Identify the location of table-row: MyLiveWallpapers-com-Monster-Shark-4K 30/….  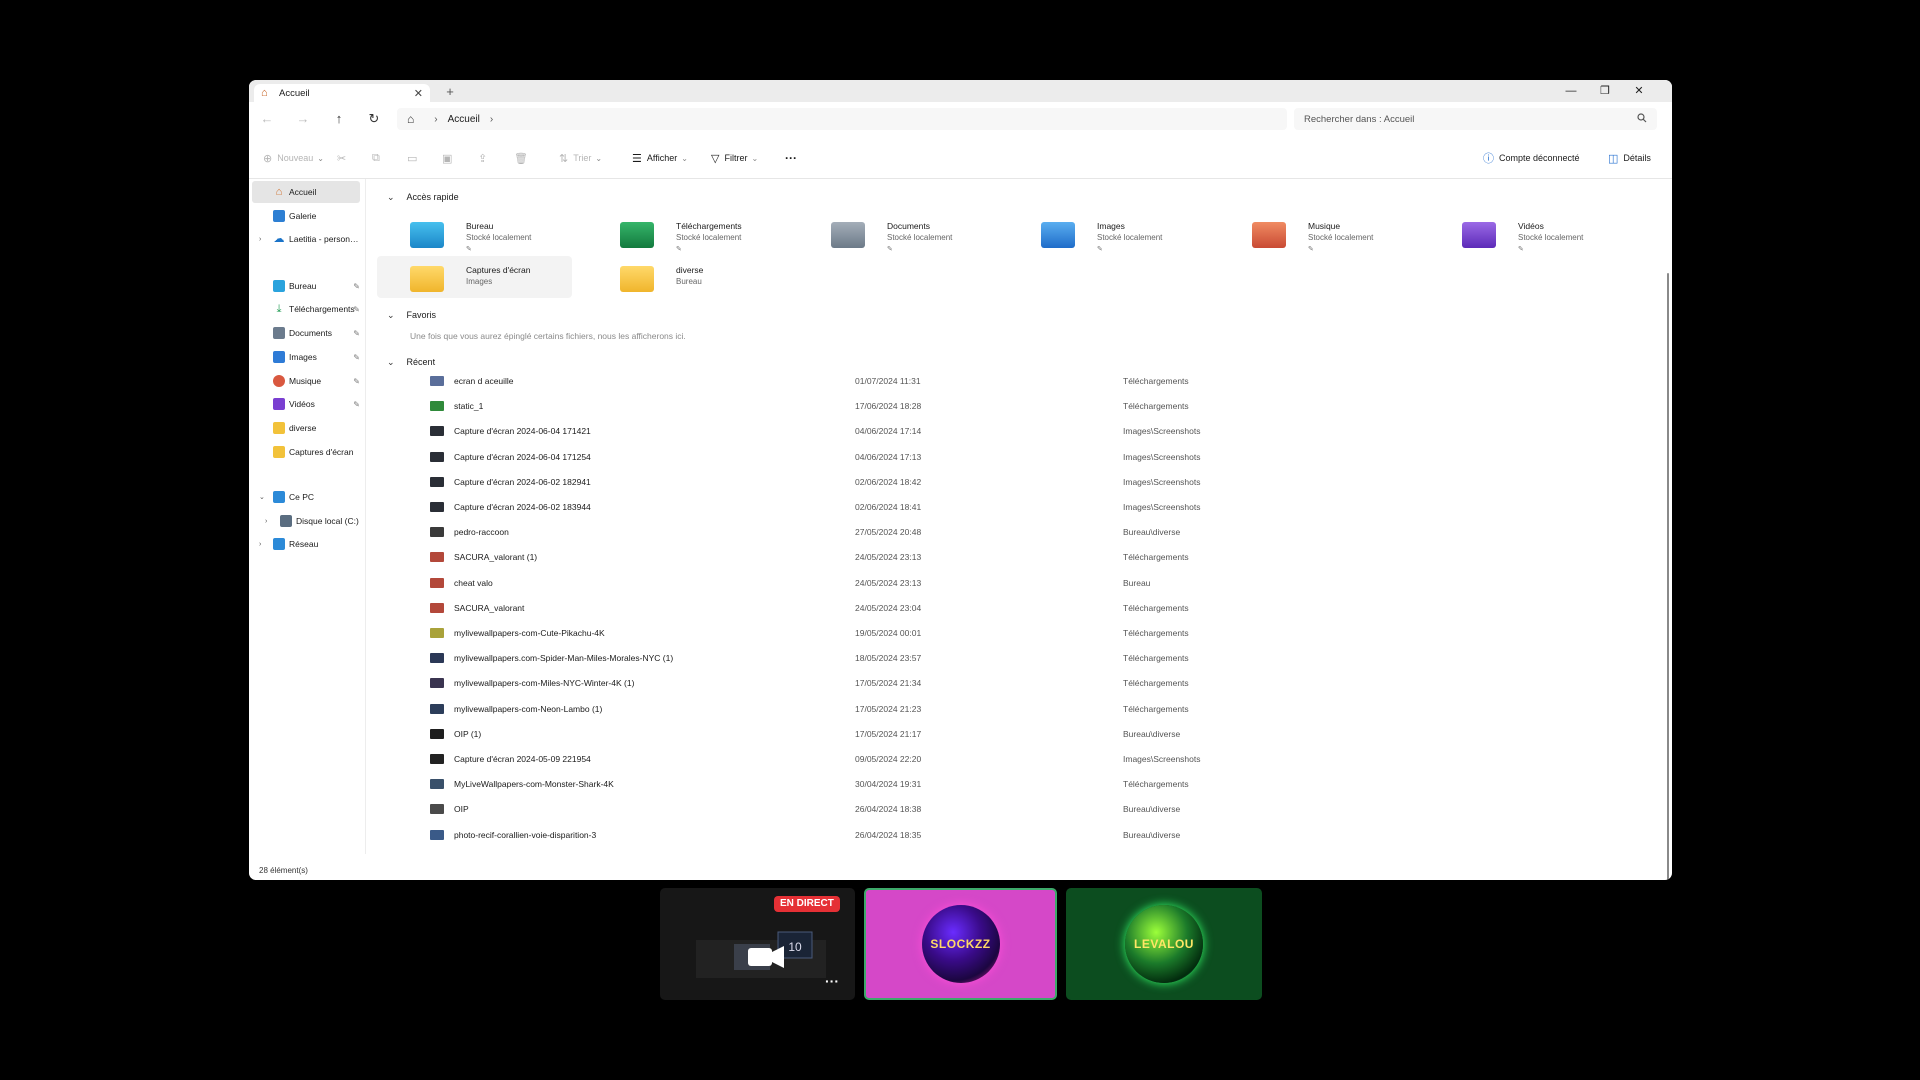
(1014, 784).